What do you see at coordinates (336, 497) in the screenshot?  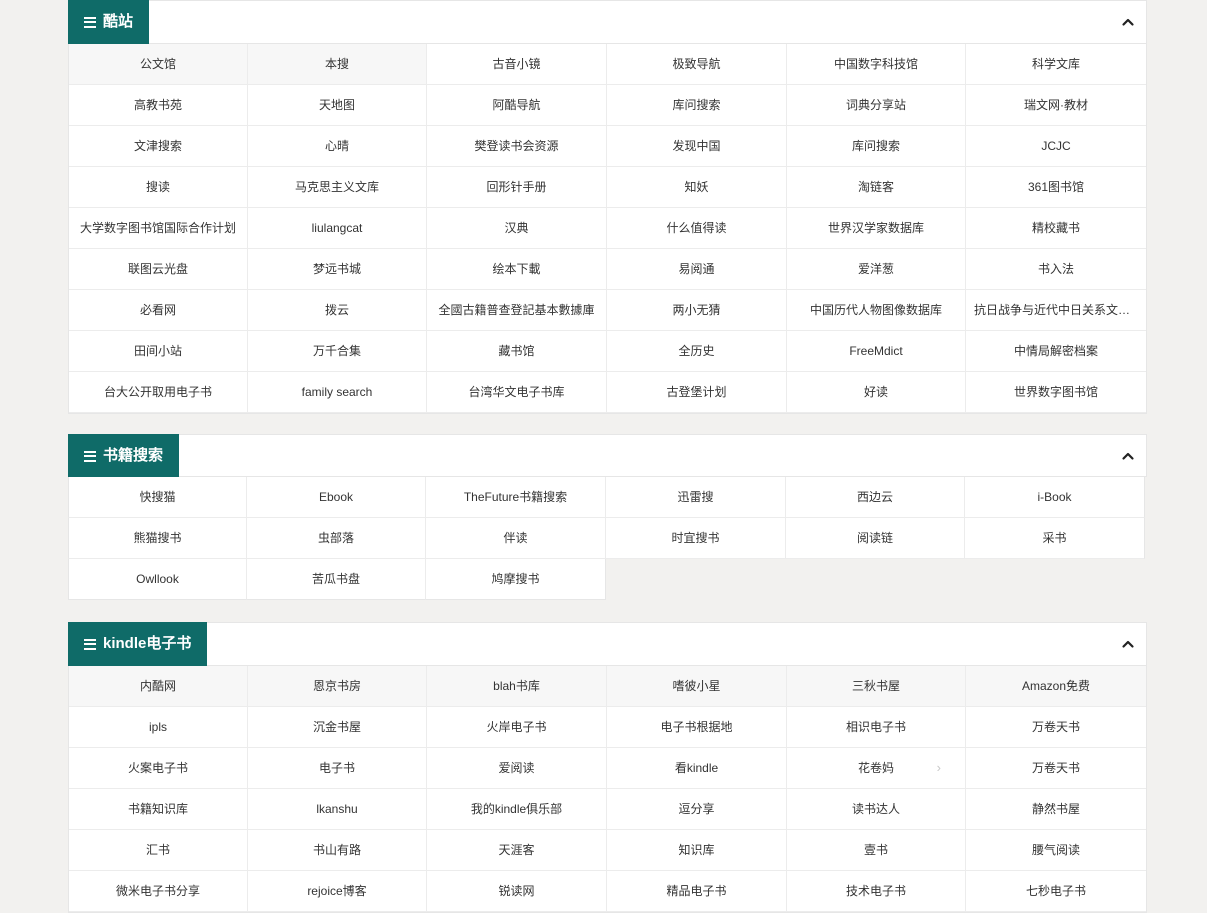 I see `site-link: Ebook` at bounding box center [336, 497].